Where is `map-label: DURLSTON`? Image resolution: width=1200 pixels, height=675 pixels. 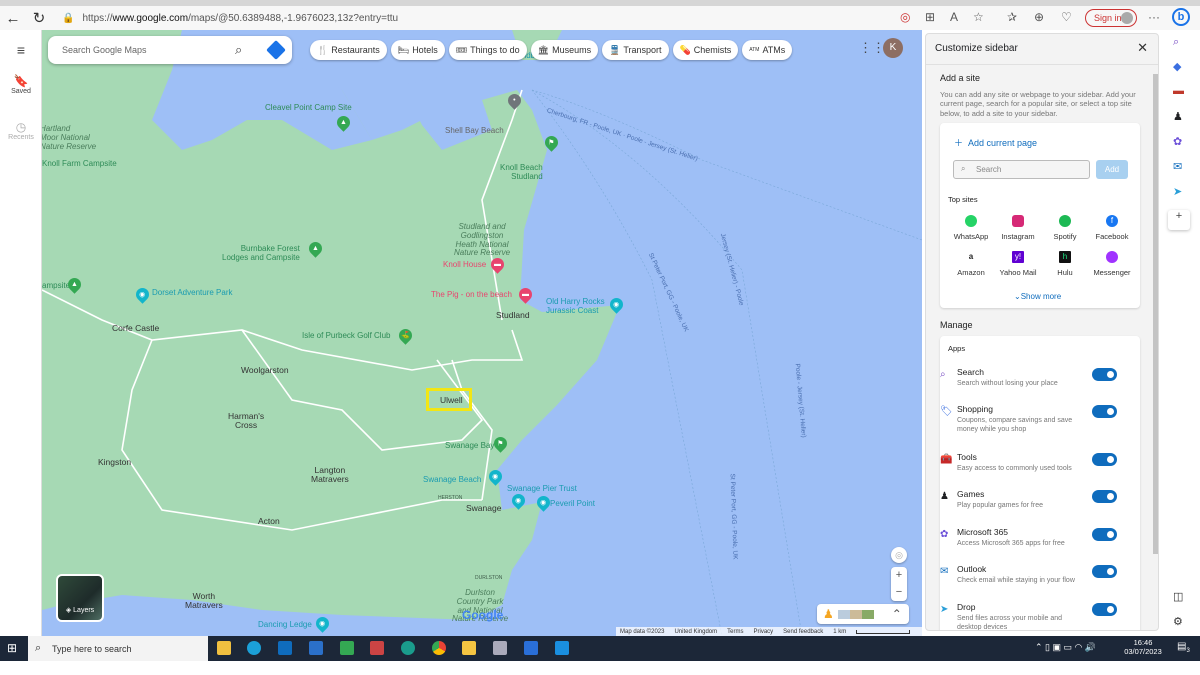
map-label: DURLSTON is located at coordinates (488, 578).